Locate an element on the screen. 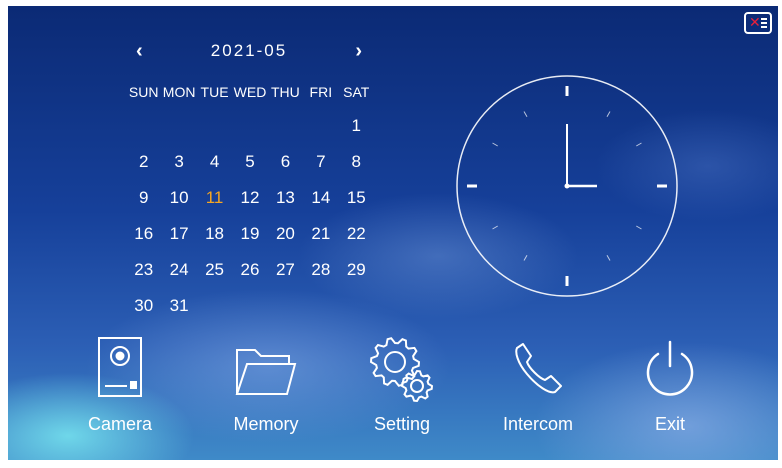 The image size is (782, 468). calendar-day: 12 is located at coordinates (249, 204).